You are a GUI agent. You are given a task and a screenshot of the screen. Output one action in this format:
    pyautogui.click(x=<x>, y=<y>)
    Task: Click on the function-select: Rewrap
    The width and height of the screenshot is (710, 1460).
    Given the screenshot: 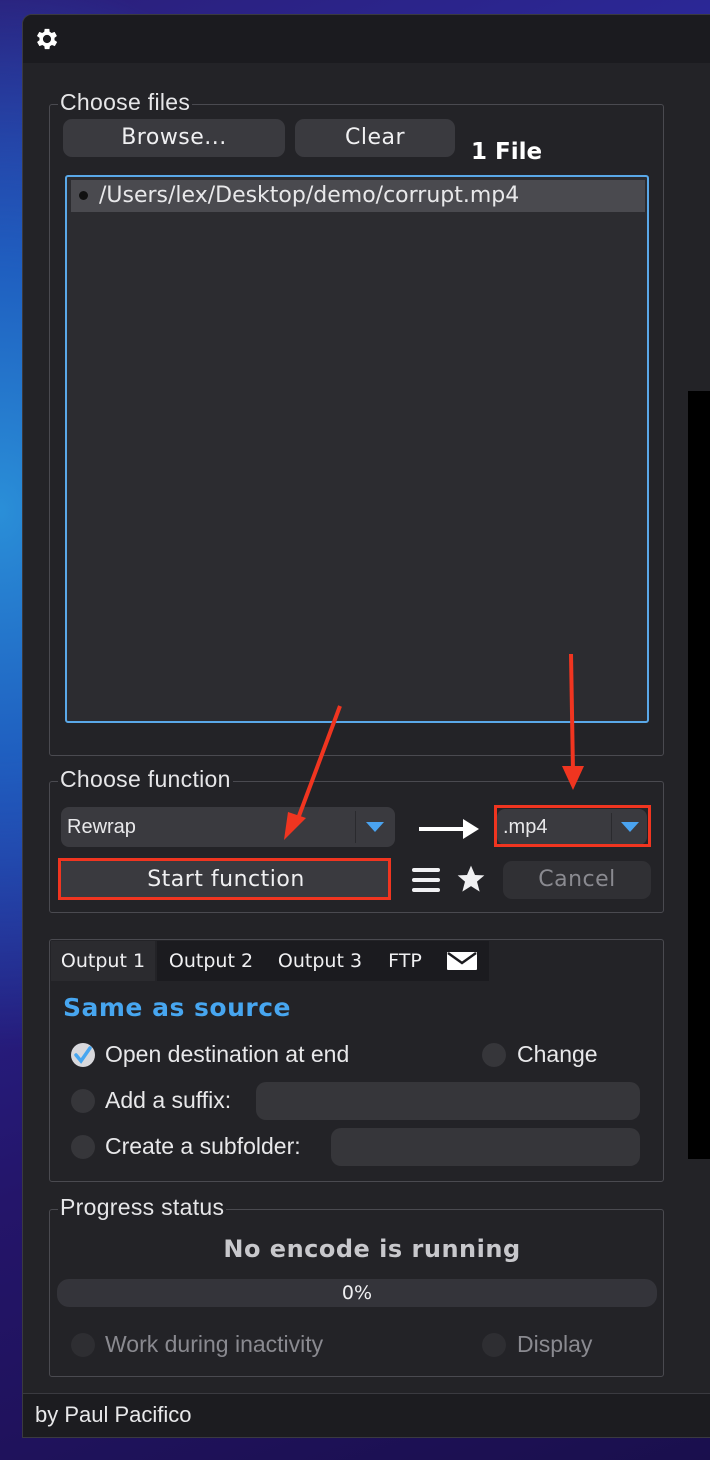 What is the action you would take?
    pyautogui.click(x=228, y=827)
    